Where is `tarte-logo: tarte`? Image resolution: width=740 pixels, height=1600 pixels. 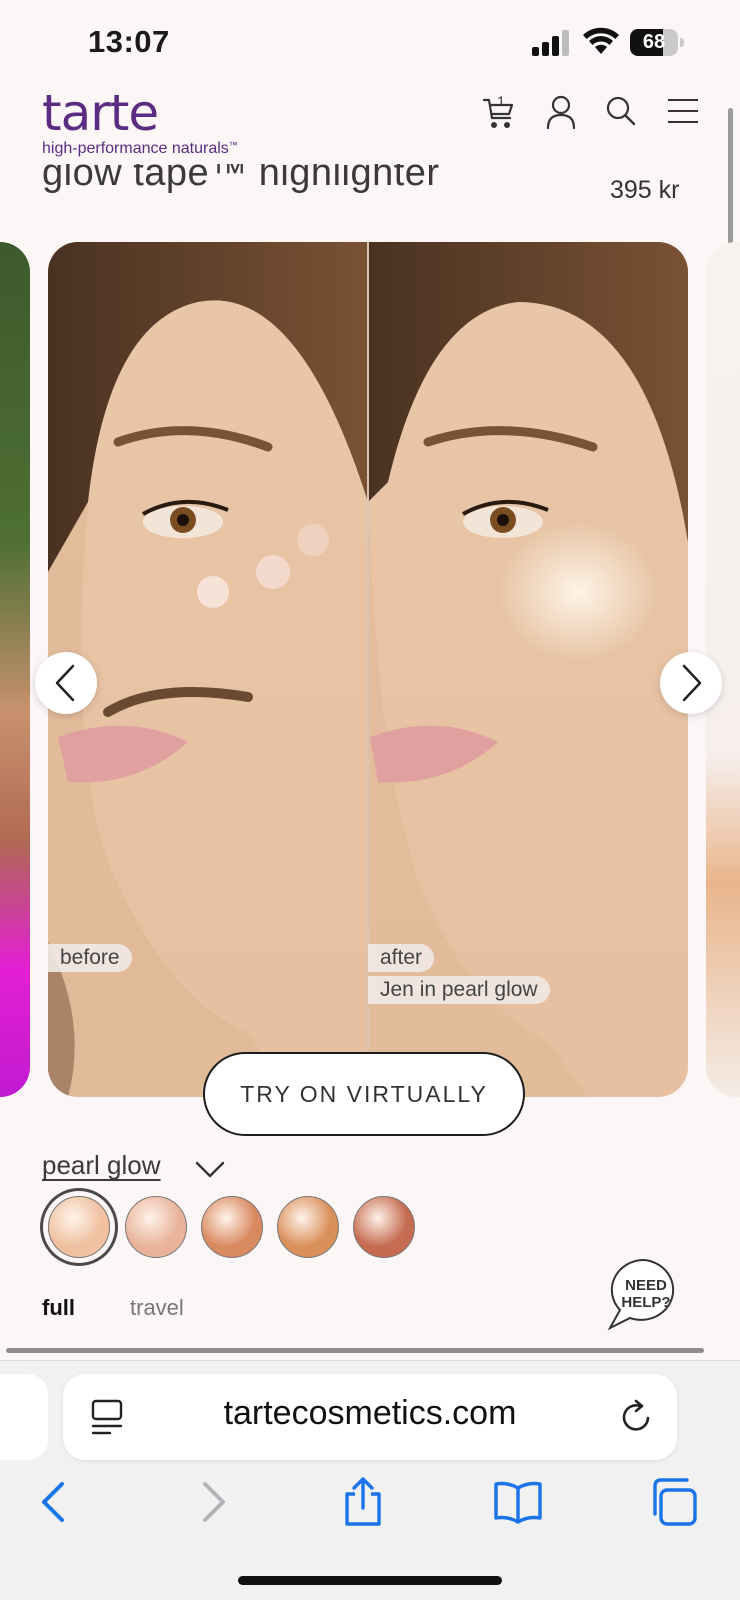 tarte-logo: tarte is located at coordinates (100, 113).